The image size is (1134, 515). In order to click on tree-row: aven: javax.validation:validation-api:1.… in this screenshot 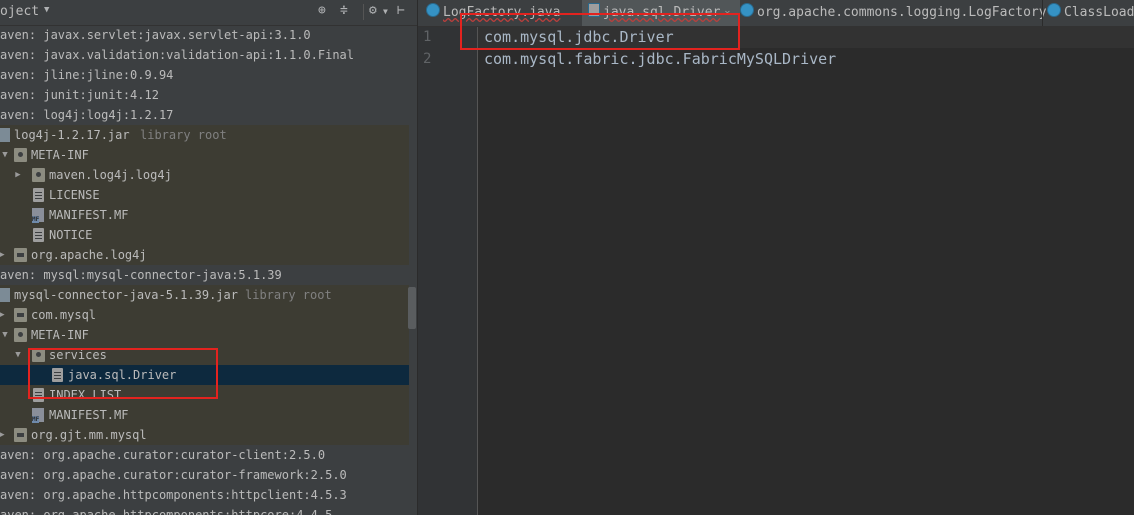, I will do `click(204, 55)`.